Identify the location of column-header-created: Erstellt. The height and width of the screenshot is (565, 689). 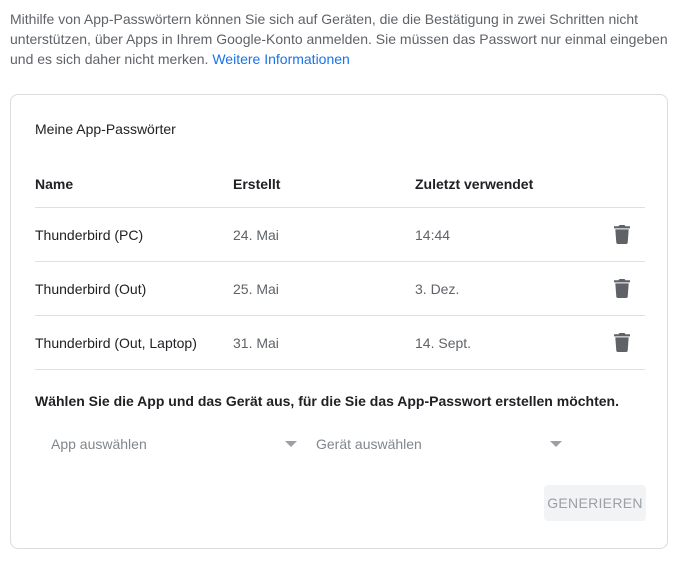
(257, 184).